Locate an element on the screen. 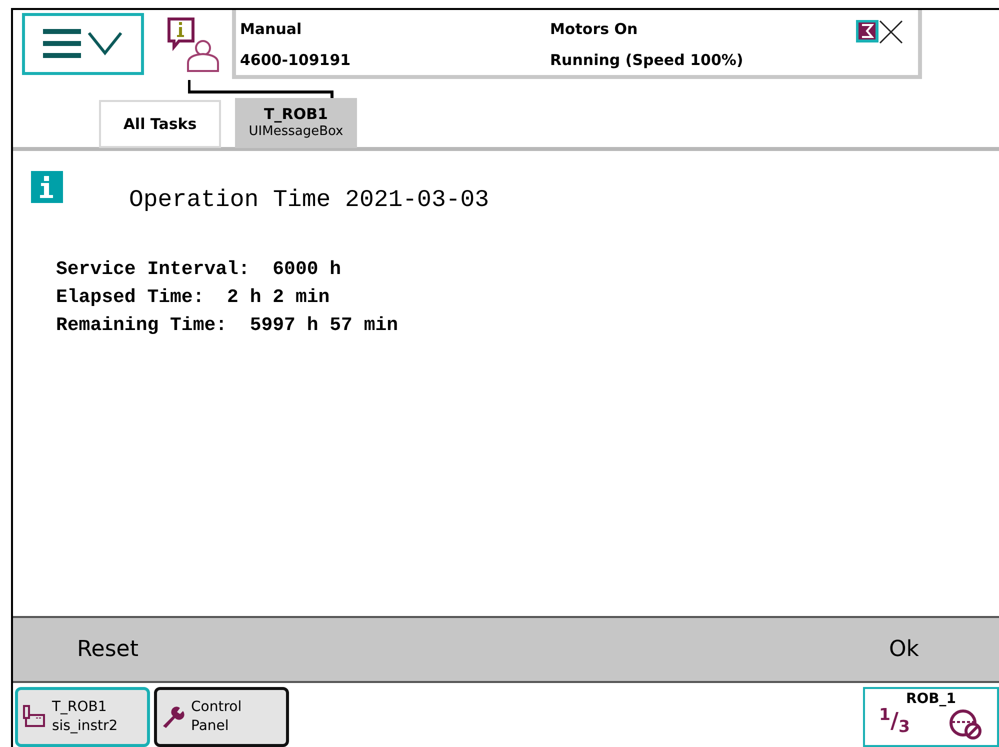 Image resolution: width=999 pixels, height=747 pixels. task-tab: All Tasks is located at coordinates (160, 124).